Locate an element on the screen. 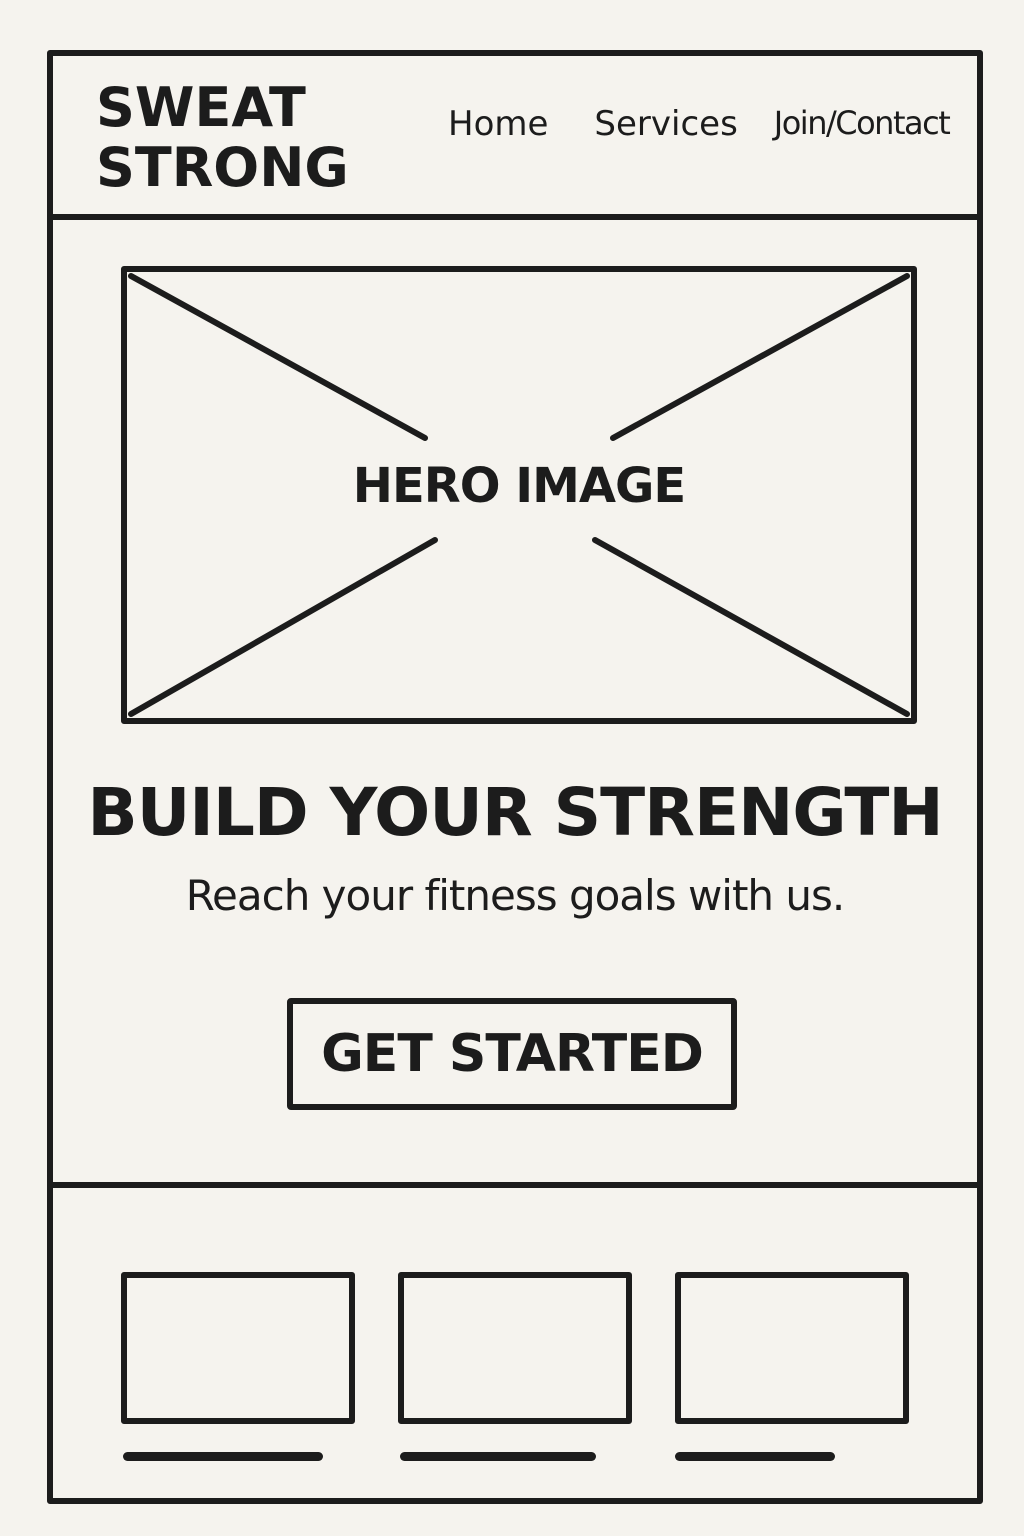 This screenshot has height=1536, width=1024. main-nav: Home Services Join/Contact is located at coordinates (699, 124).